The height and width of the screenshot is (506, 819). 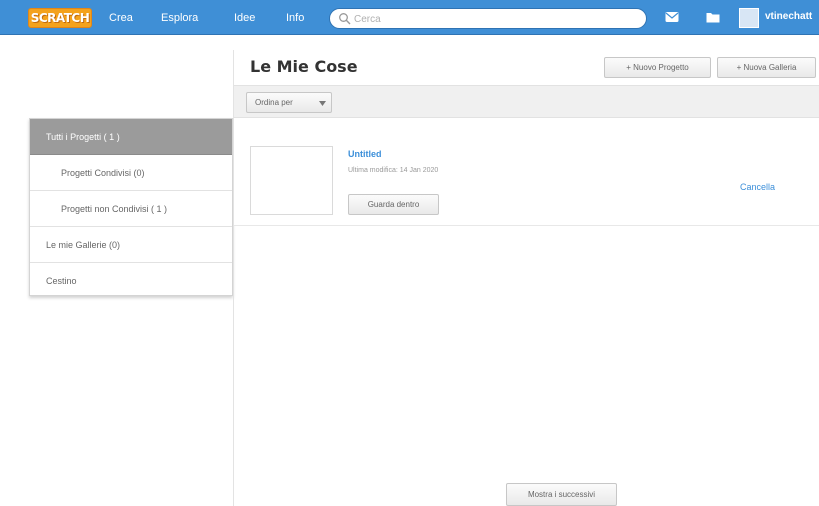 I want to click on new-studio-button: + Nuova Galleria, so click(x=766, y=67).